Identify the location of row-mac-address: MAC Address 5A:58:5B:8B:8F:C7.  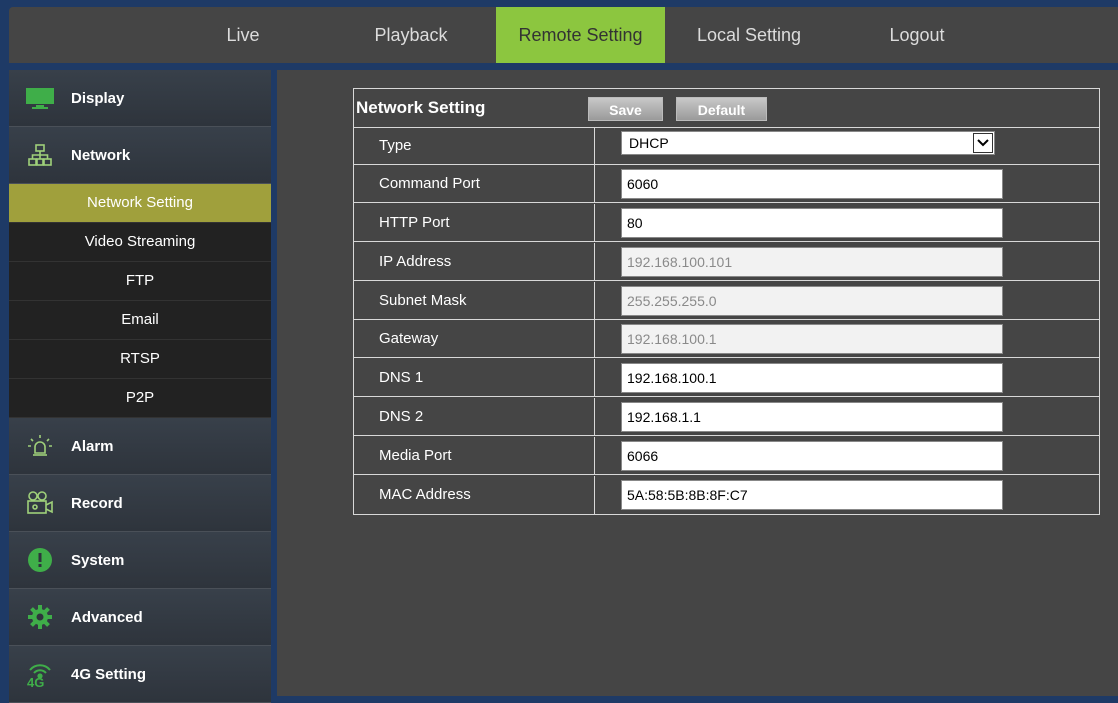
(726, 495).